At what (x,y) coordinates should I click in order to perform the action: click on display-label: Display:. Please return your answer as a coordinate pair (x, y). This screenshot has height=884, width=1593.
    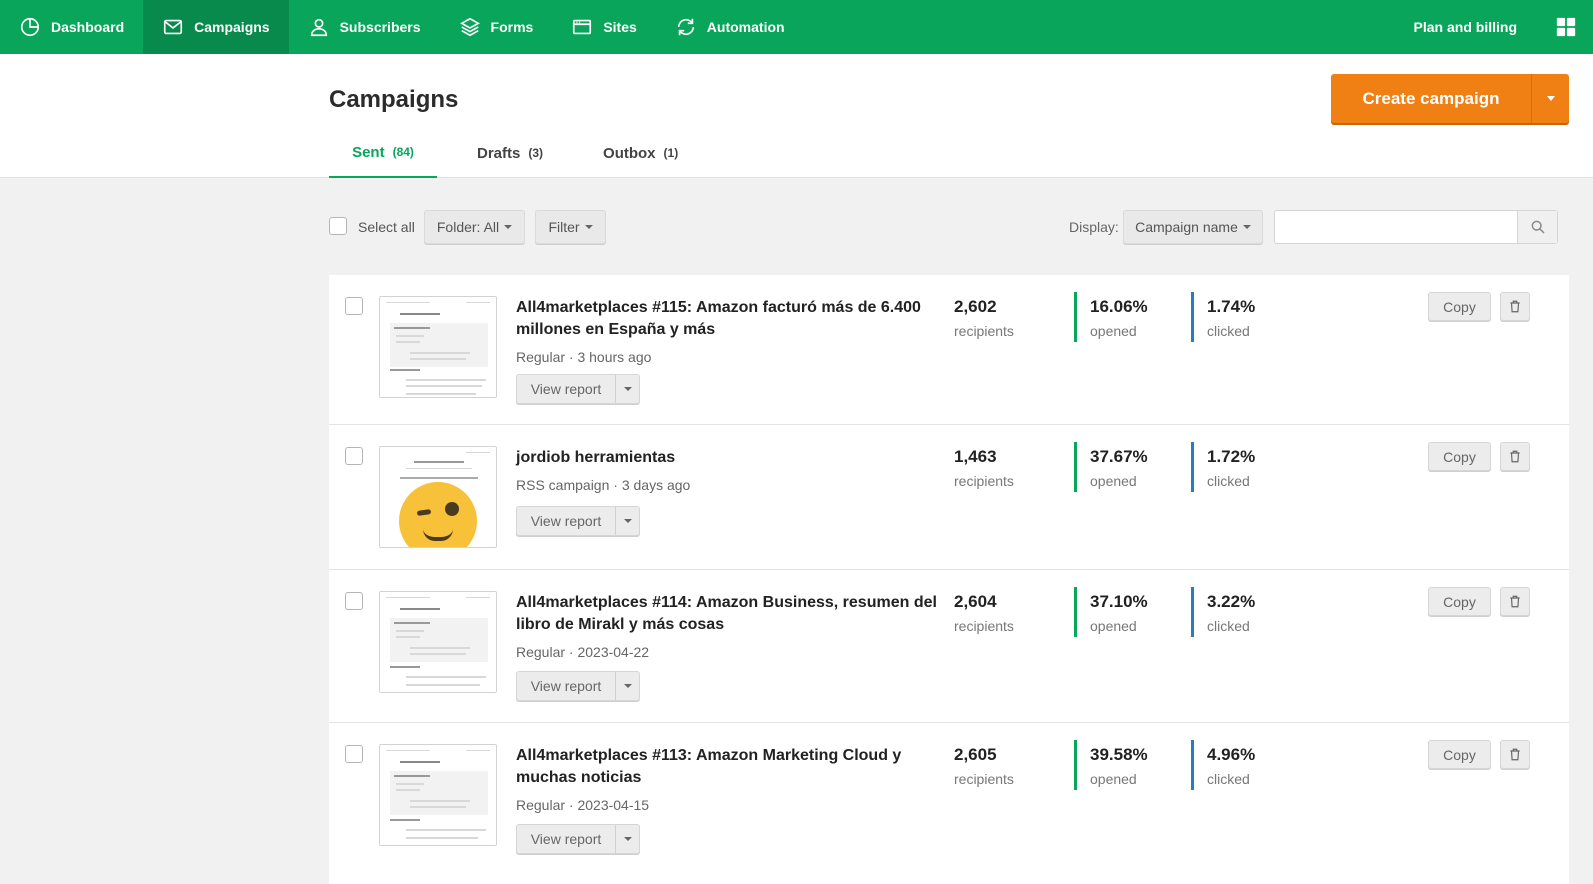
    Looking at the image, I should click on (1094, 227).